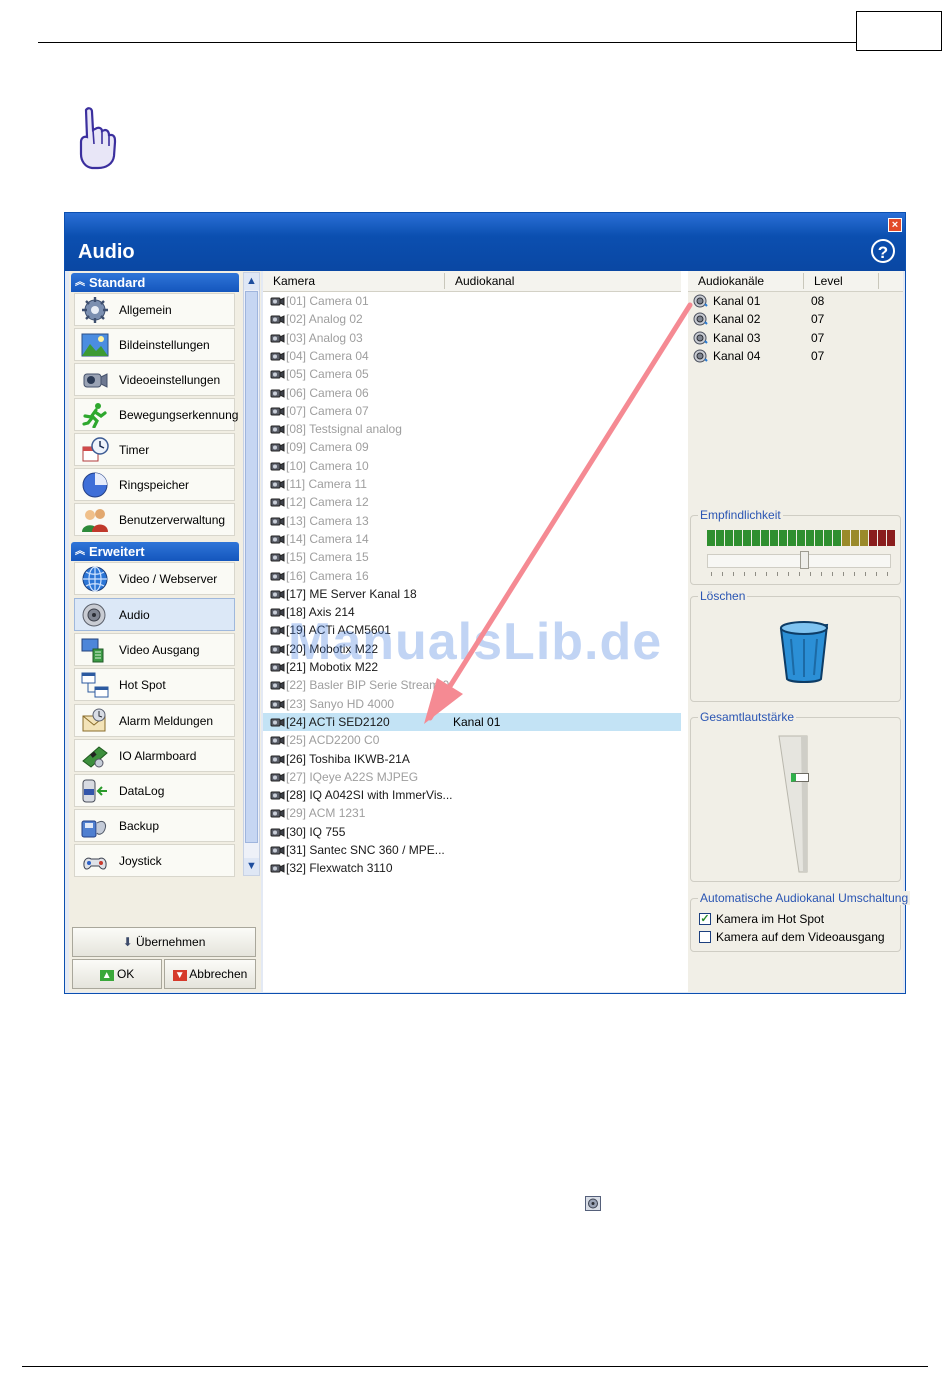  What do you see at coordinates (800, 778) in the screenshot?
I see `volume-slider-thumb` at bounding box center [800, 778].